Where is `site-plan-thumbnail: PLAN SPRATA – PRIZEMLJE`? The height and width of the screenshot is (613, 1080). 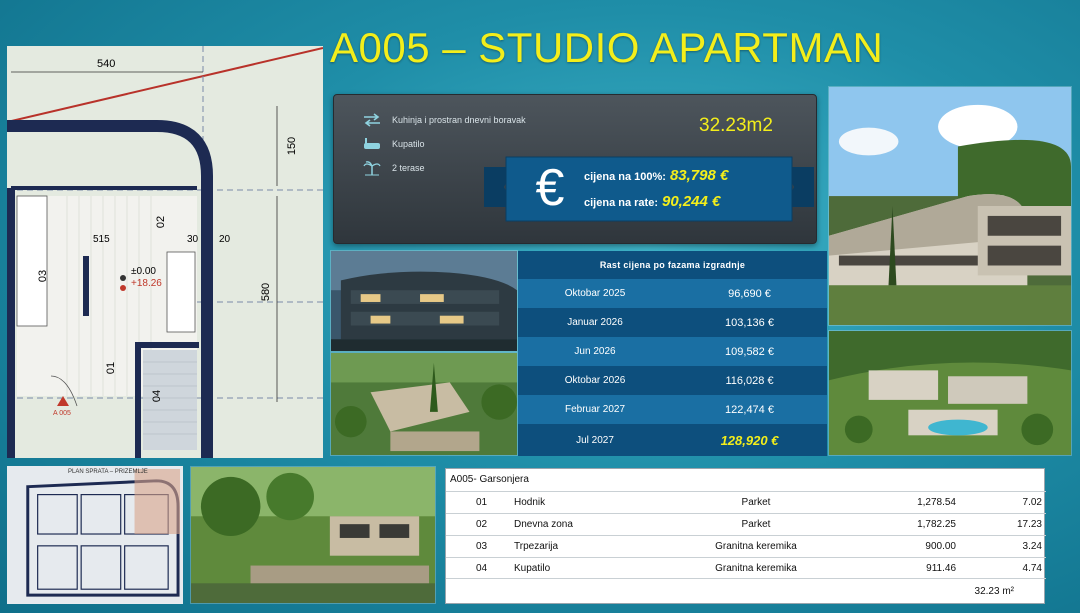 site-plan-thumbnail: PLAN SPRATA – PRIZEMLJE is located at coordinates (95, 535).